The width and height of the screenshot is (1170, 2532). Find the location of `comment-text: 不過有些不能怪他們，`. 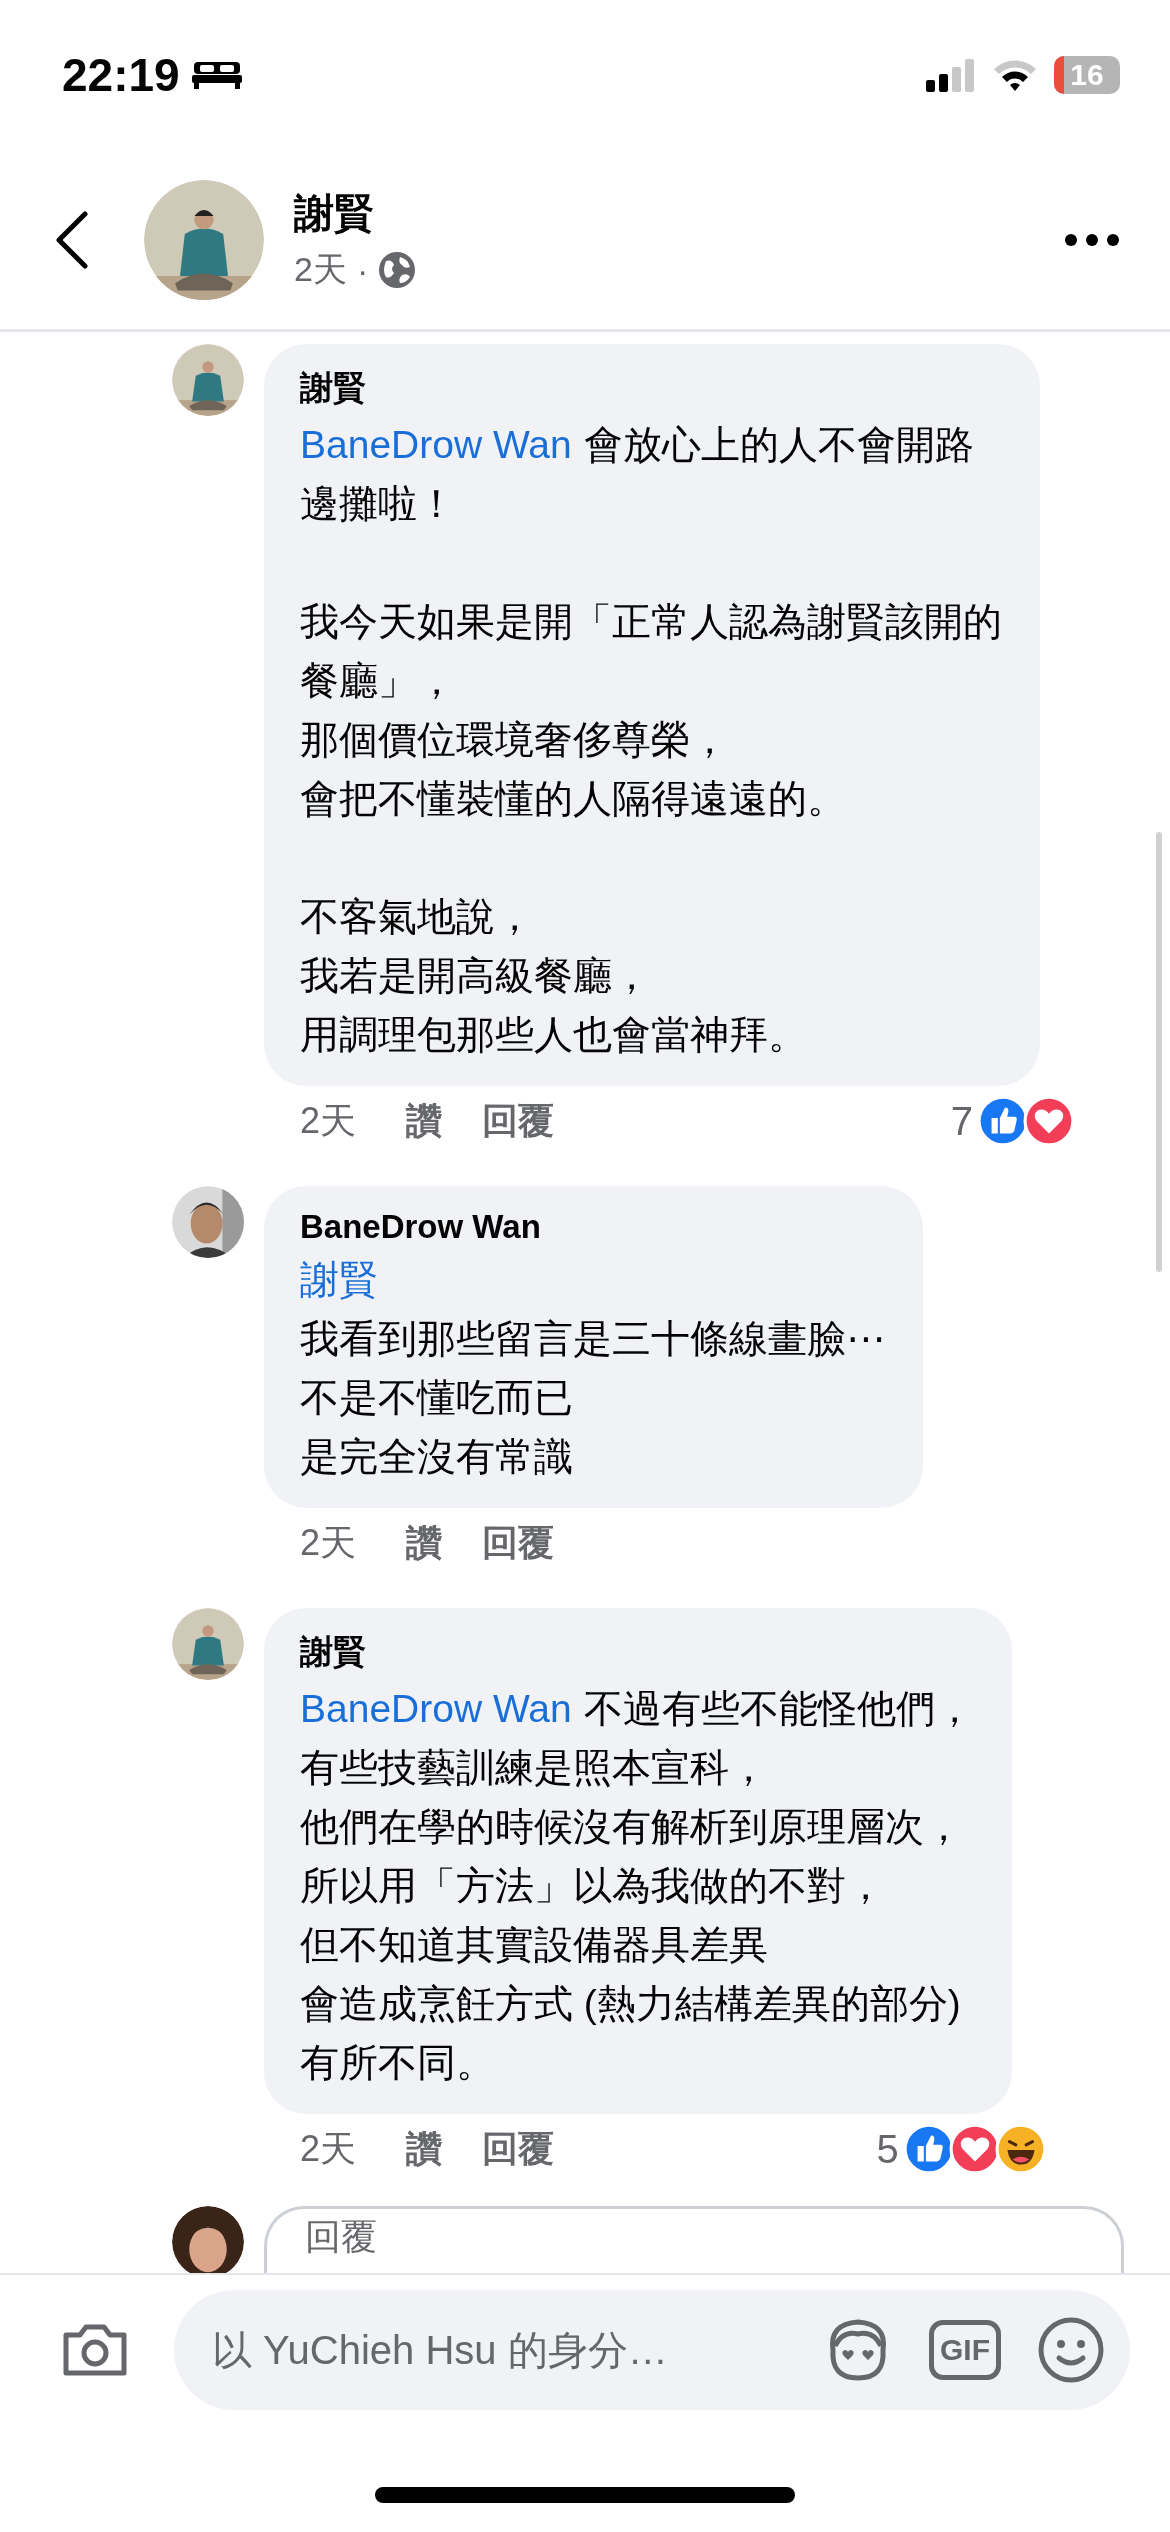

comment-text: 不過有些不能怪他們， is located at coordinates (778, 1709).